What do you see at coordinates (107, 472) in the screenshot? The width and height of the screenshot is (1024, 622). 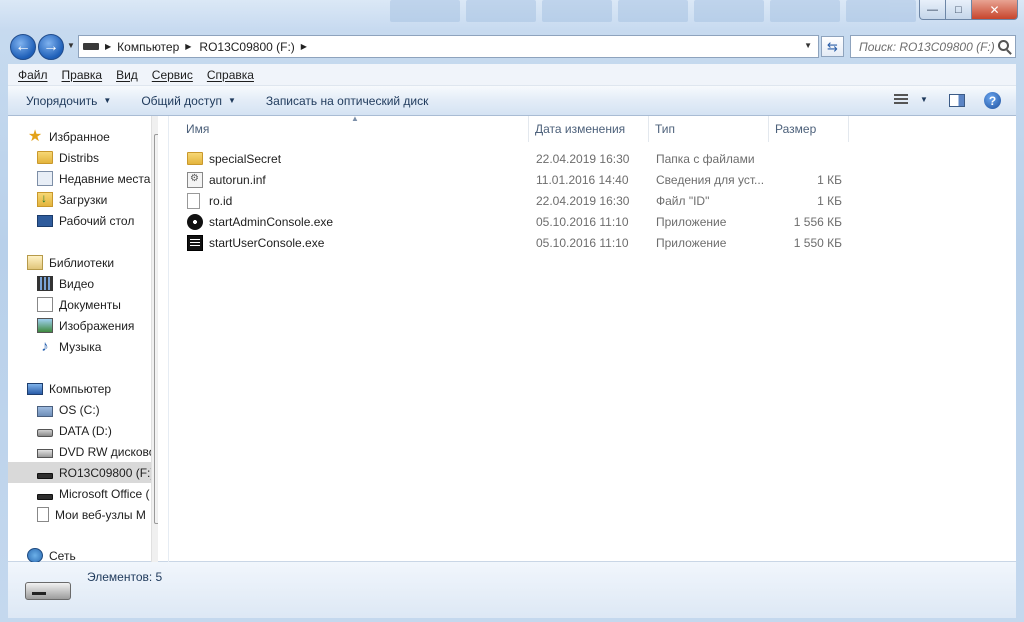 I see `sidebar-item-label: RO13C09800 (F:)` at bounding box center [107, 472].